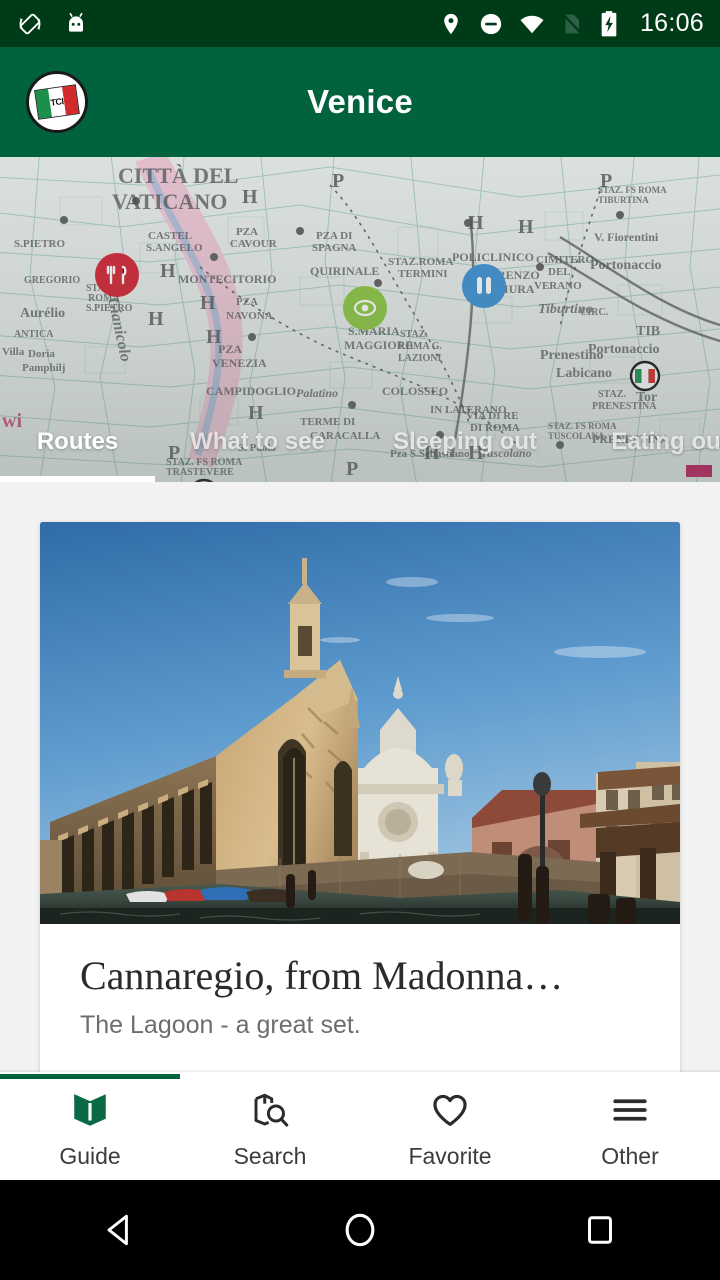 Image resolution: width=720 pixels, height=1280 pixels. I want to click on screen-rotation-icon, so click(30, 24).